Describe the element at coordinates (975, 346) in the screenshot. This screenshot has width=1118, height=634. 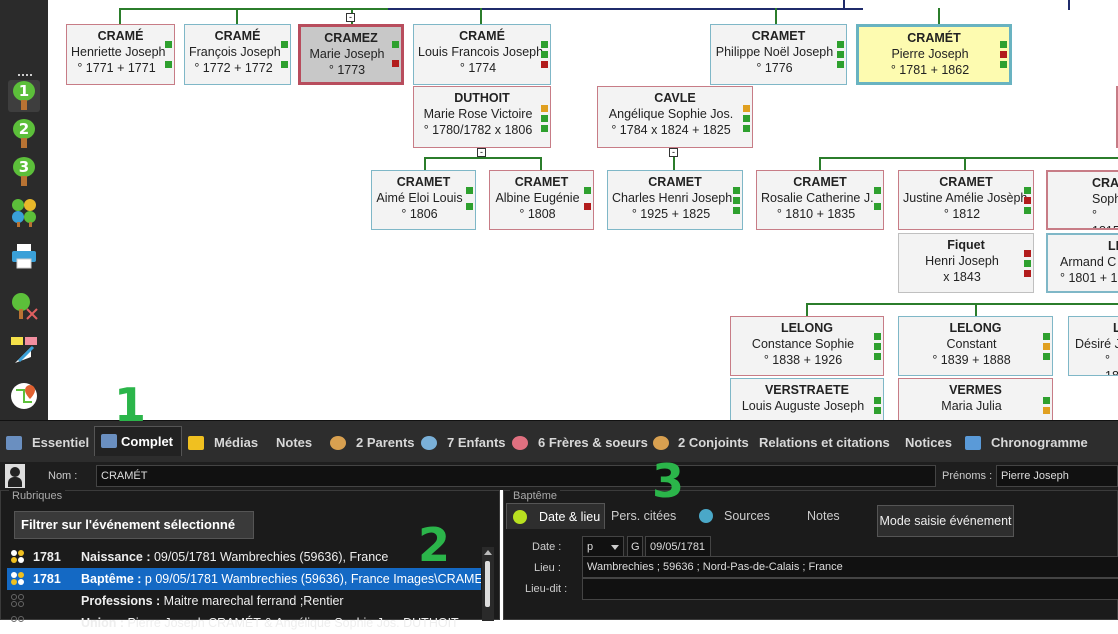
I see `person-box: LELONG Constant ° 1839 + 1888` at that location.